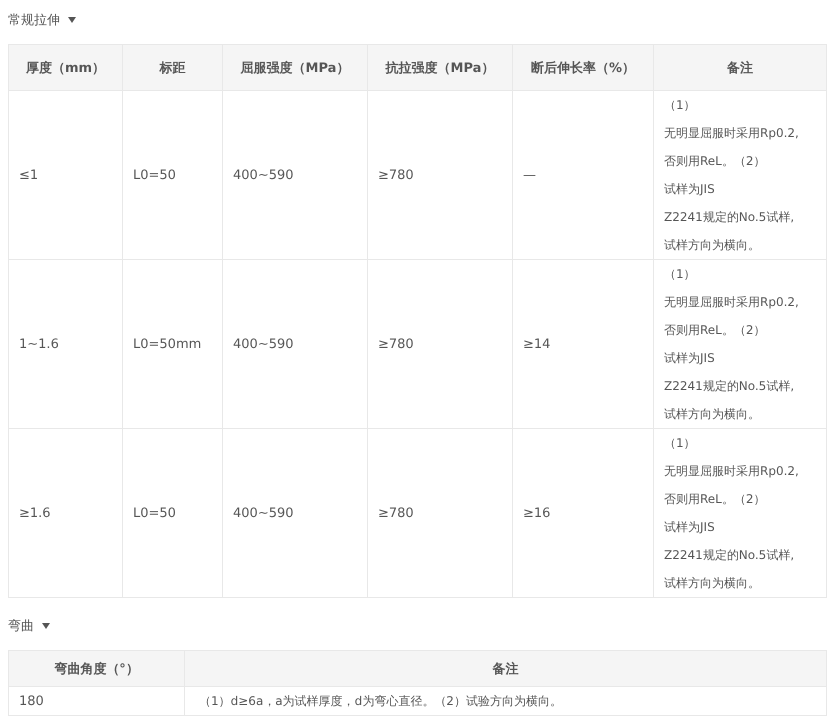 The width and height of the screenshot is (835, 722). I want to click on table-cell: 180, so click(96, 701).